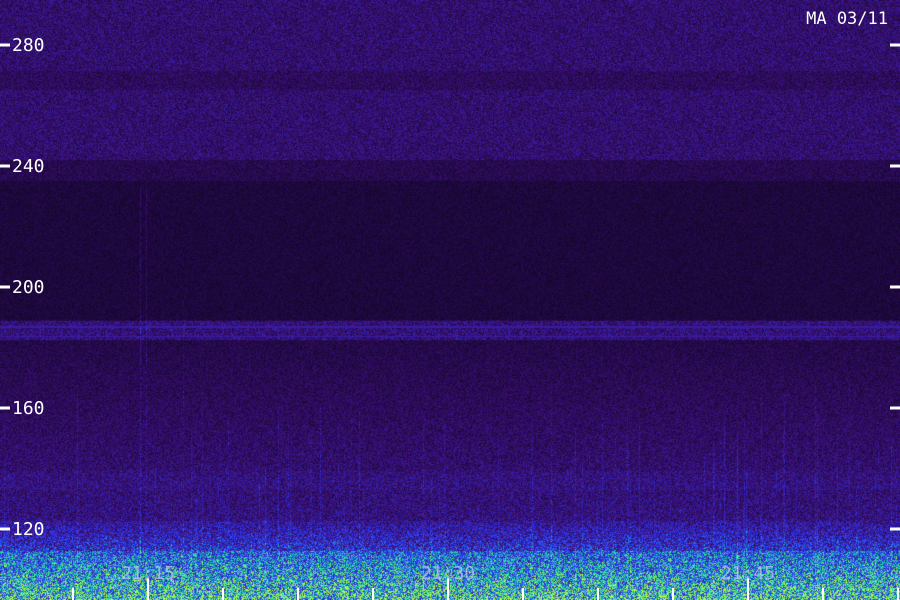 This screenshot has height=600, width=900. What do you see at coordinates (28, 45) in the screenshot?
I see `y-tick-label-280: 280` at bounding box center [28, 45].